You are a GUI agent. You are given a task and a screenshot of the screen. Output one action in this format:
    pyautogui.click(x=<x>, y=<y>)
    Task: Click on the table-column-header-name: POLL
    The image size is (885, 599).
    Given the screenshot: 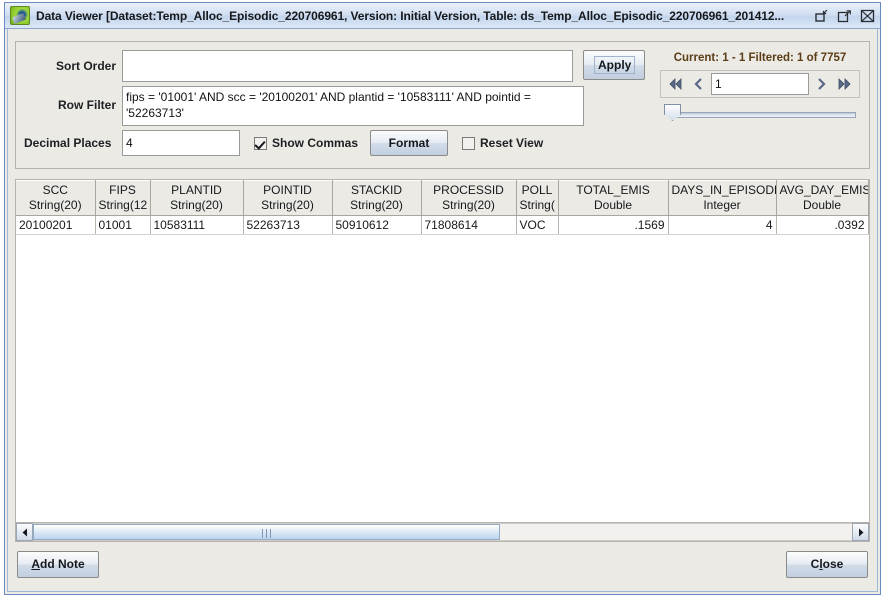 What is the action you would take?
    pyautogui.click(x=537, y=190)
    